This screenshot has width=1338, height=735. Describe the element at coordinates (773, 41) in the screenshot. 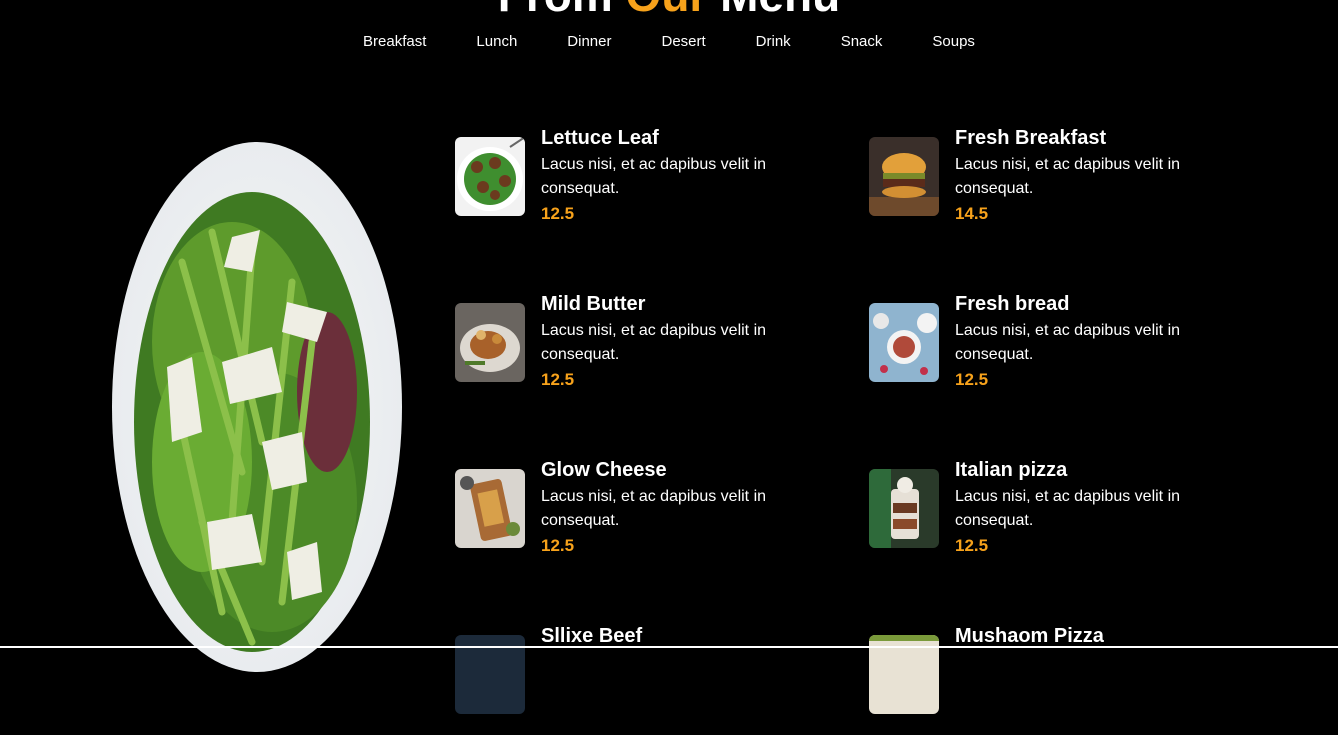

I see `tab-drink: Drink` at that location.